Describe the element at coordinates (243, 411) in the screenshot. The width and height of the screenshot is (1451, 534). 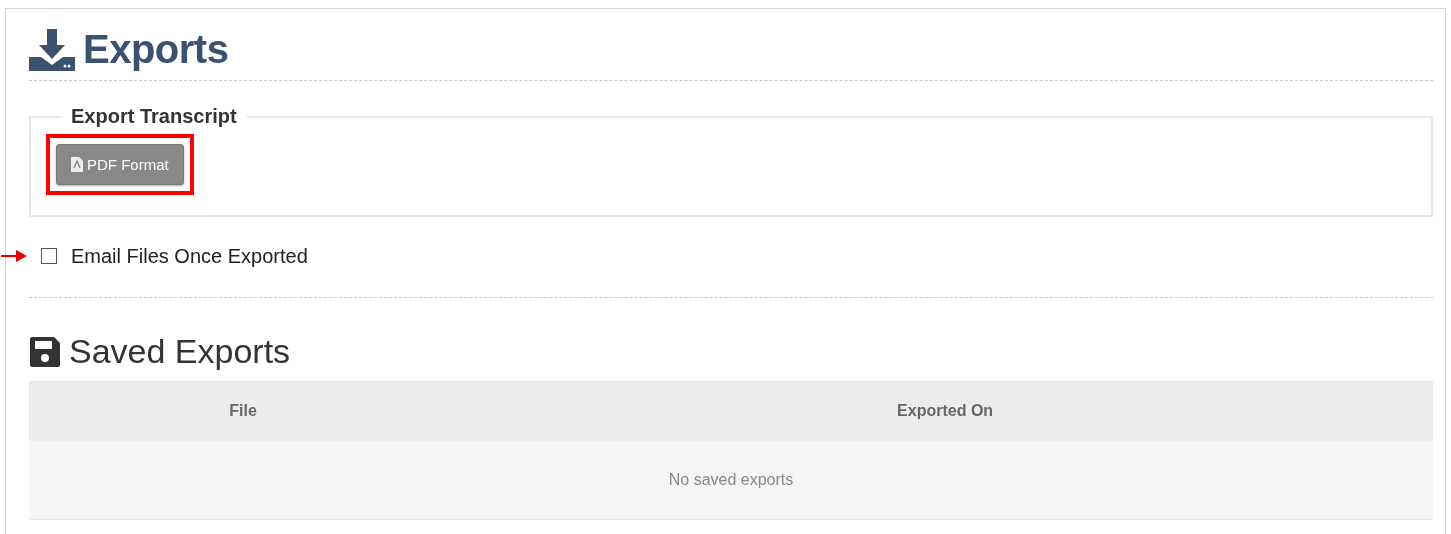
I see `column-header: File` at that location.